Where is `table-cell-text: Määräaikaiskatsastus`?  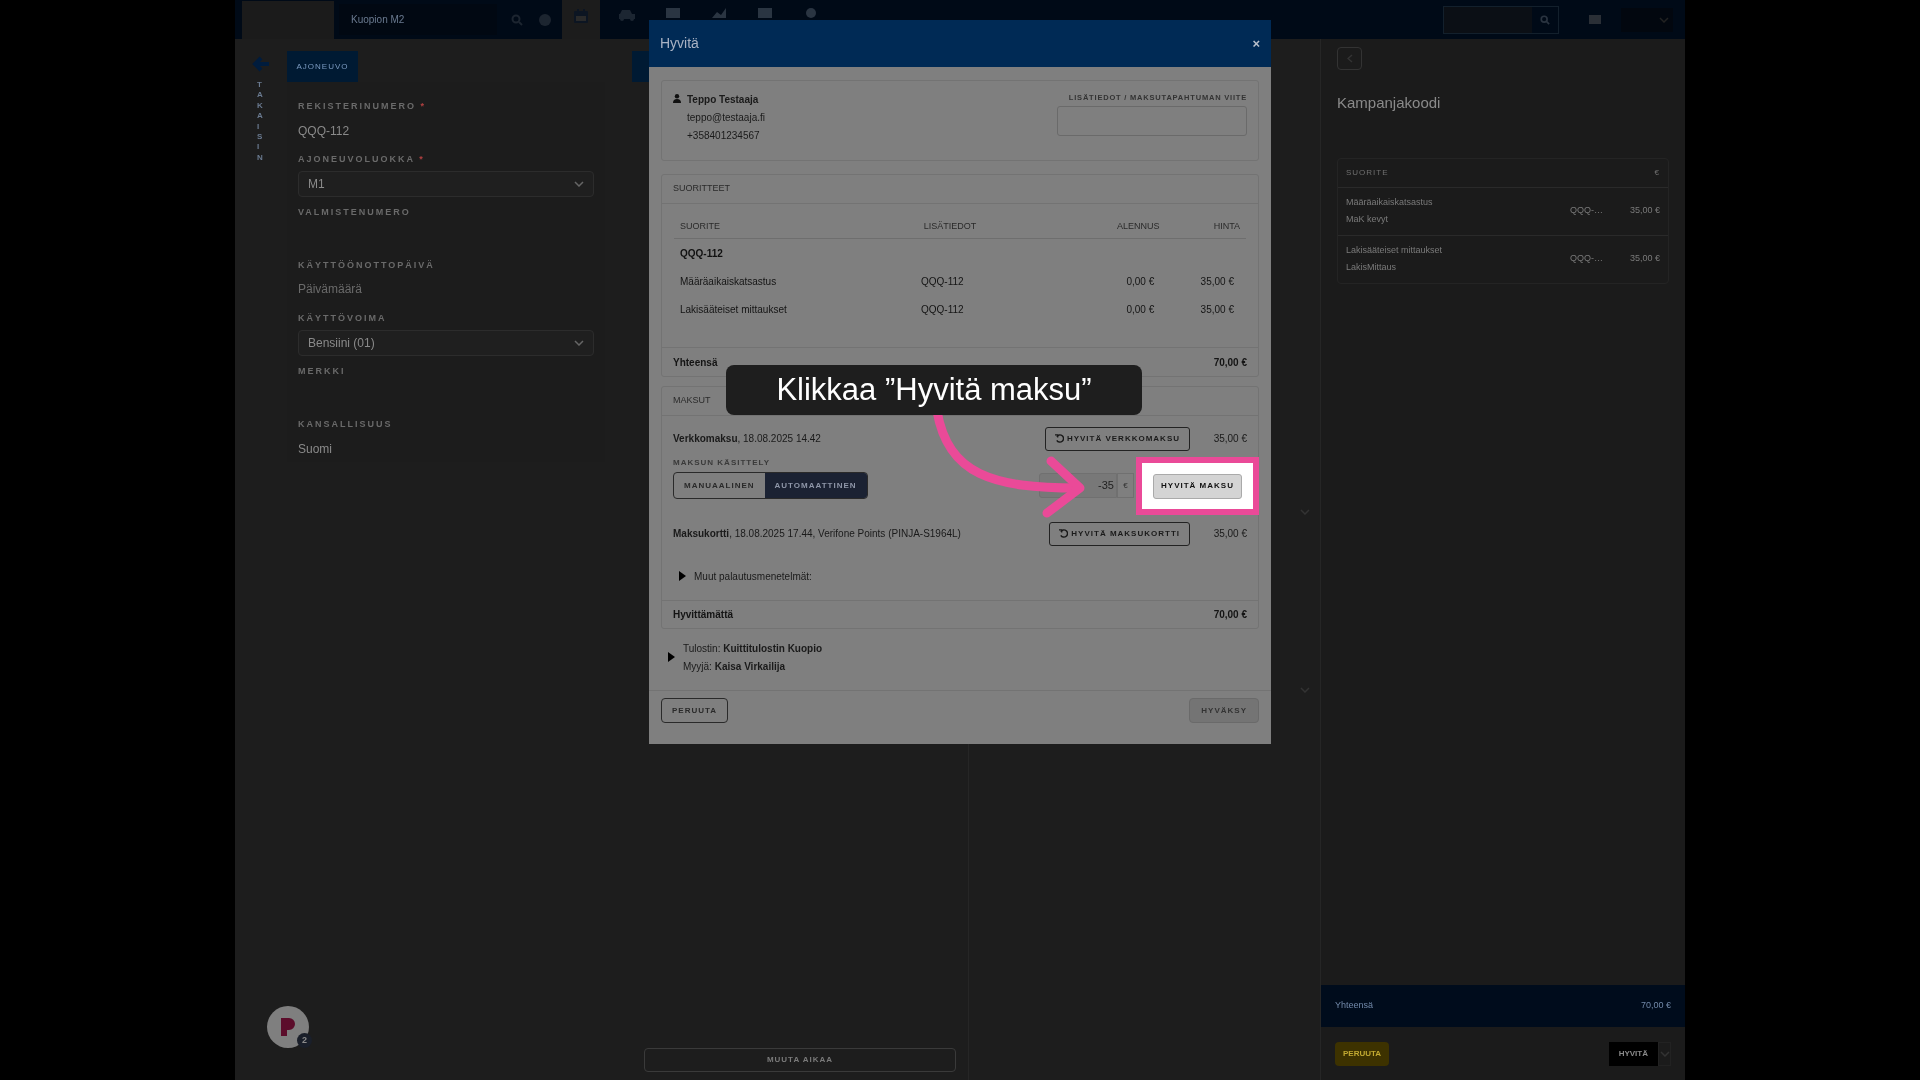
table-cell-text: Määräaikaiskatsastus is located at coordinates (729, 281).